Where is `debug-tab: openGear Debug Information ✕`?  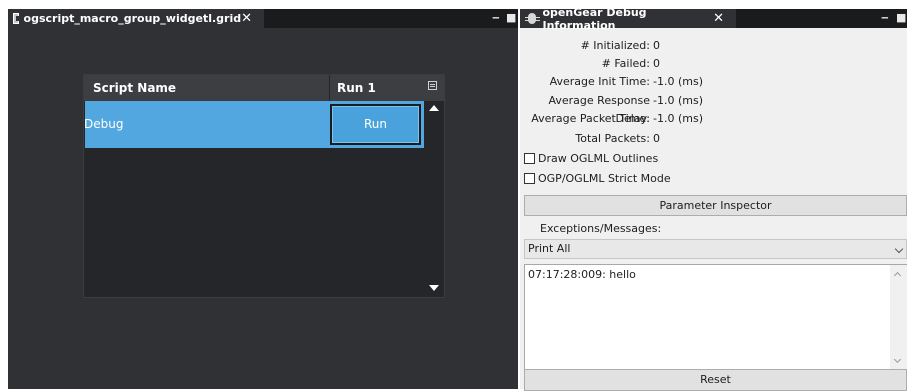 debug-tab: openGear Debug Information ✕ is located at coordinates (628, 19).